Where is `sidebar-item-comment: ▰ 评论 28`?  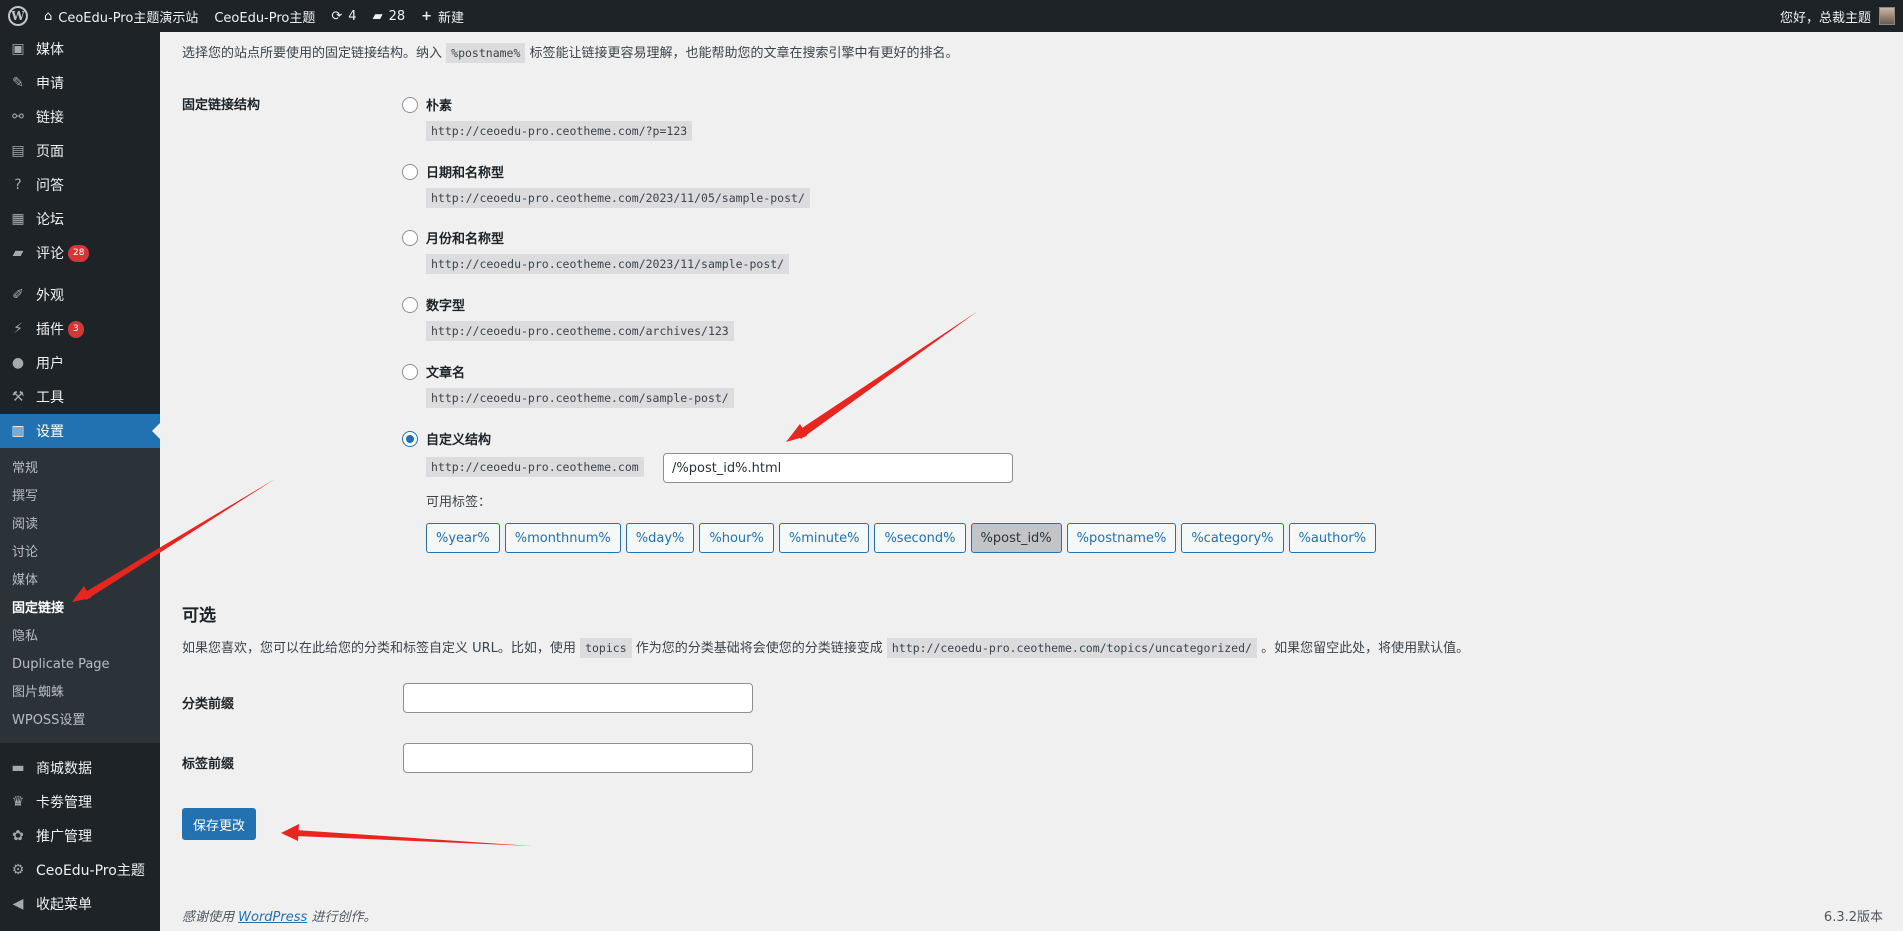
sidebar-item-comment: ▰ 评论 28 is located at coordinates (80, 253).